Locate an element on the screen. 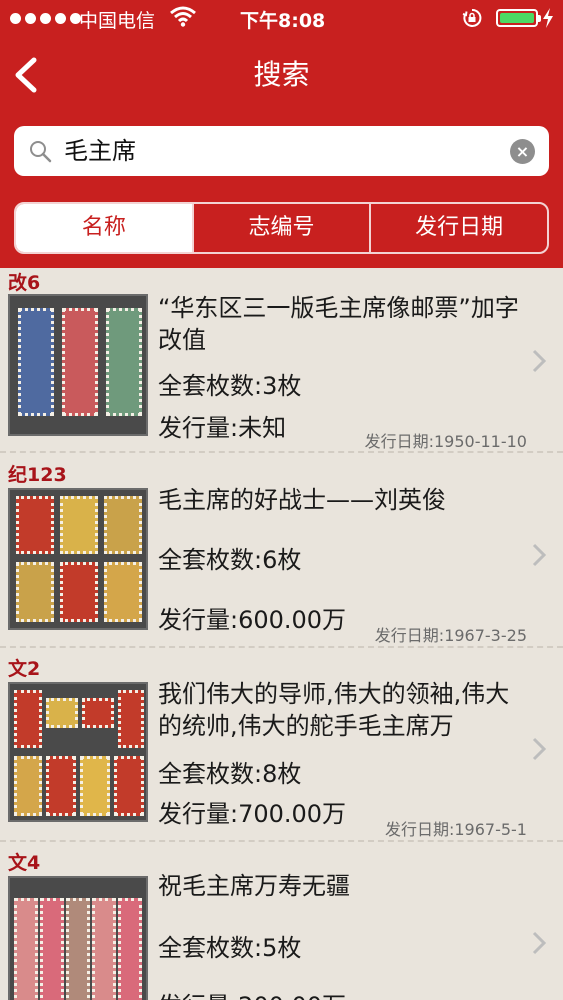 The height and width of the screenshot is (1000, 563). stamp-code: 纪123 is located at coordinates (37, 475).